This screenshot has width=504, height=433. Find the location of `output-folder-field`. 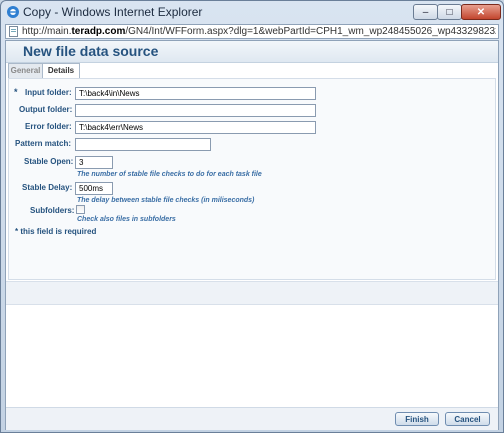

output-folder-field is located at coordinates (195, 110).